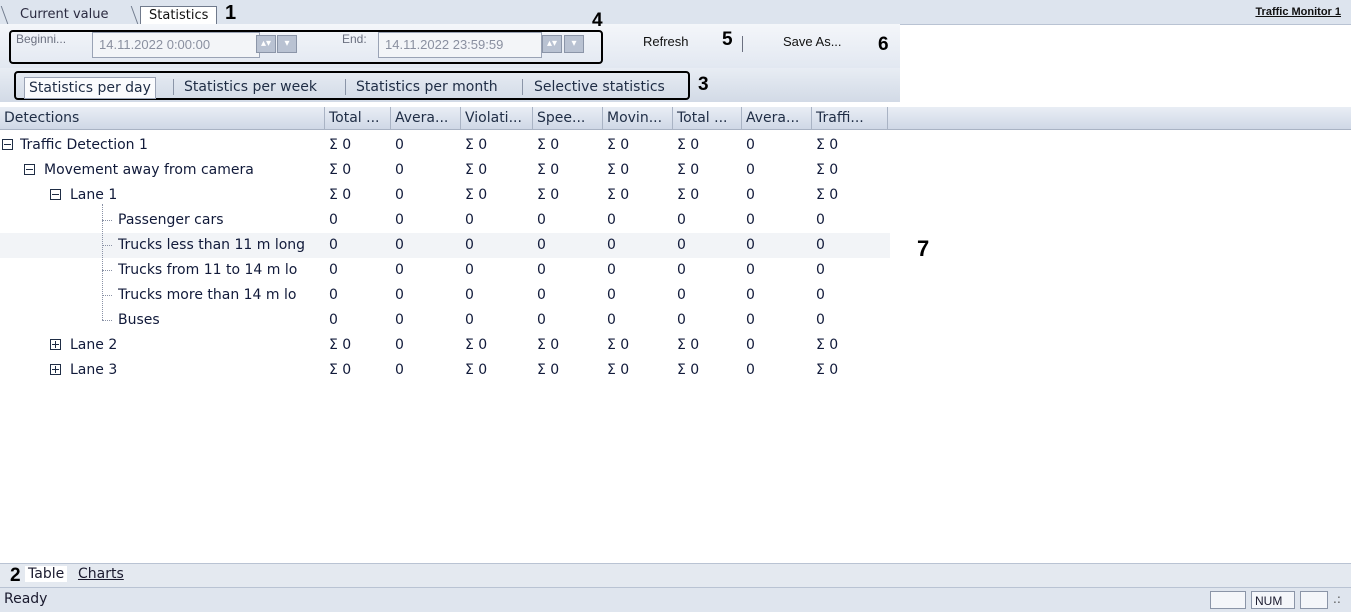 Image resolution: width=1351 pixels, height=612 pixels. Describe the element at coordinates (176, 45) in the screenshot. I see `begin-date-input: 14.11.2022 0:00:00` at that location.